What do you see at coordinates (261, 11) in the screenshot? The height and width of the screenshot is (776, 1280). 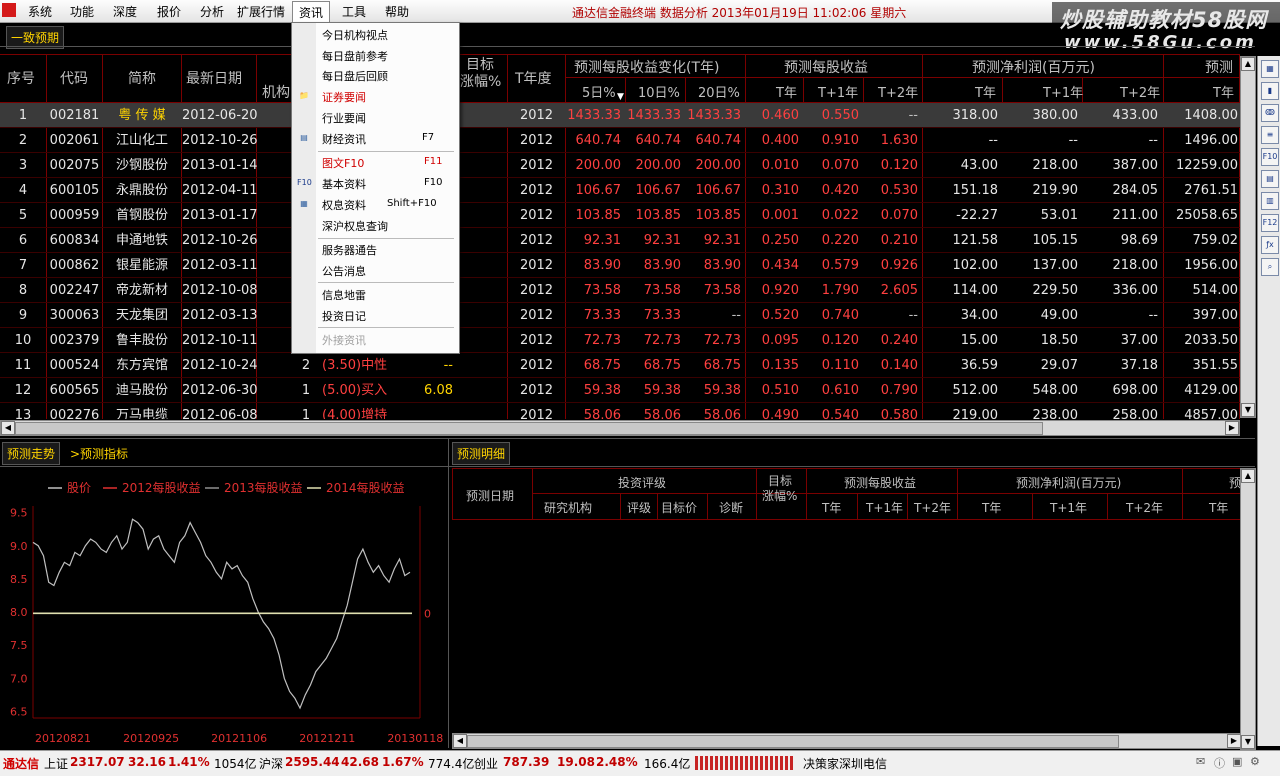 I see `menu-extended-market: 扩展行情` at bounding box center [261, 11].